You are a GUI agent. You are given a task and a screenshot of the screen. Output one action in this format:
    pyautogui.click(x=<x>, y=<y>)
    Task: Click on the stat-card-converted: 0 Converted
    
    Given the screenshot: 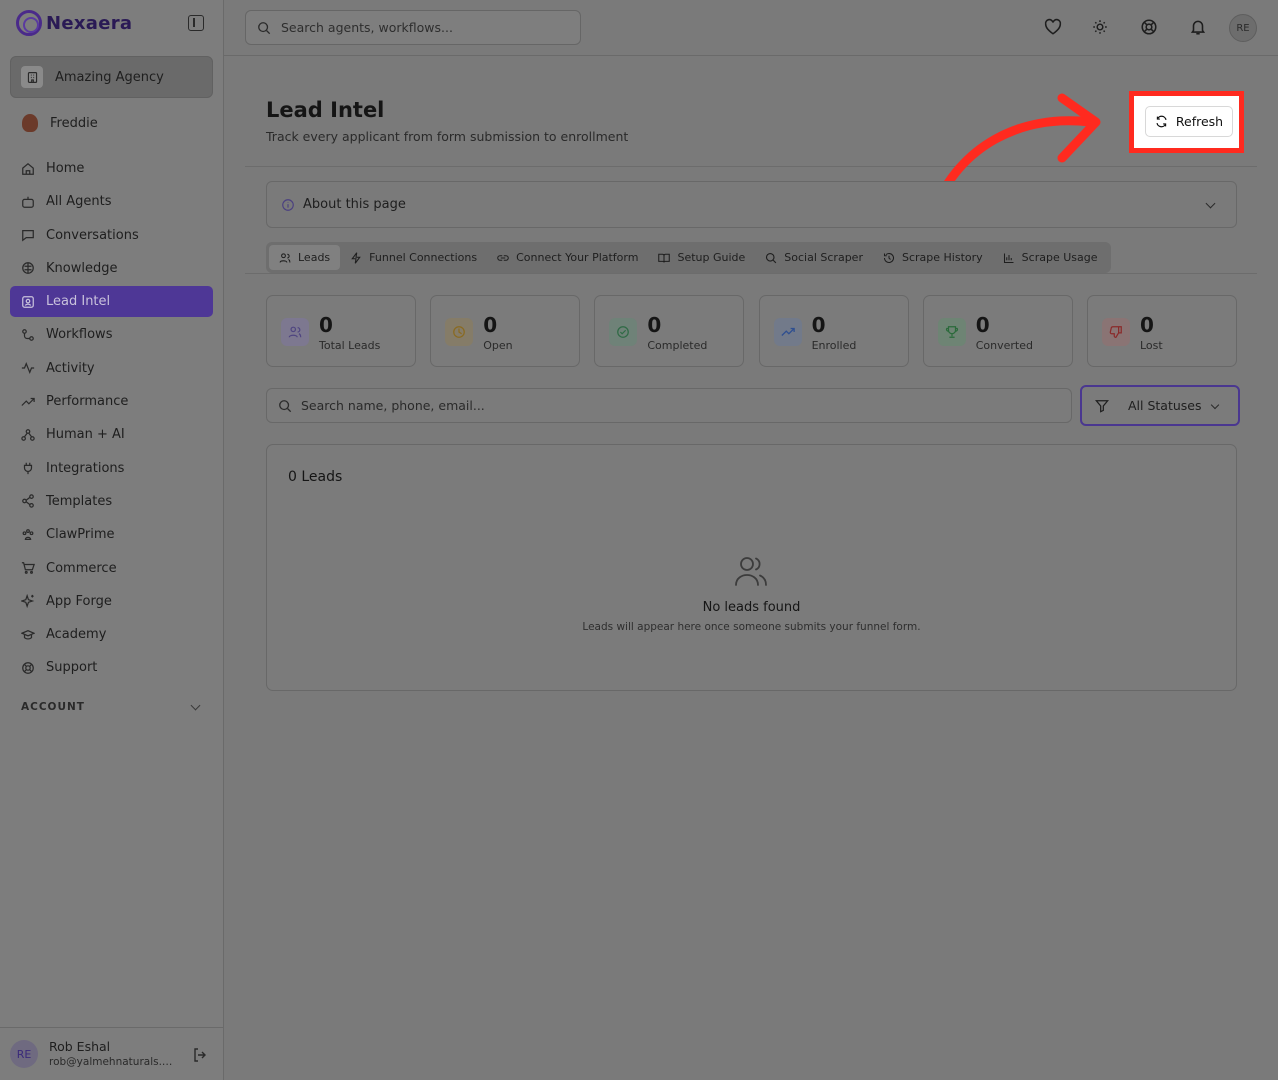 What is the action you would take?
    pyautogui.click(x=997, y=331)
    